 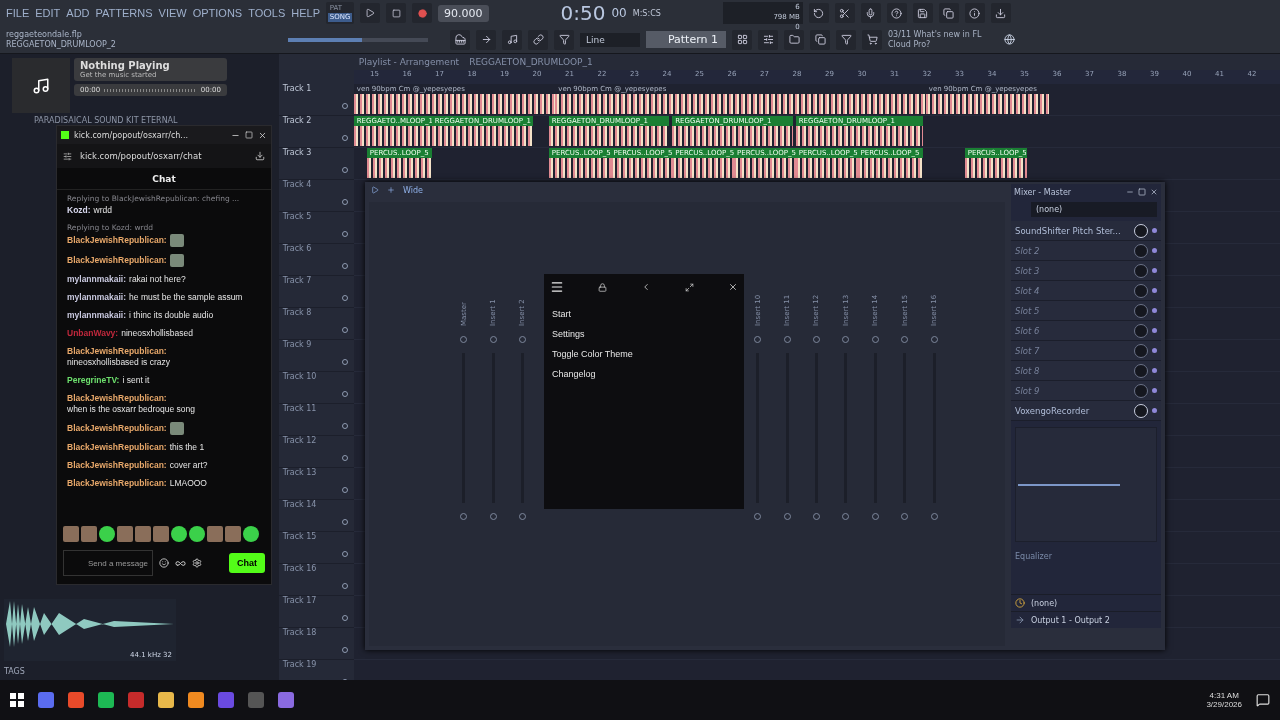 What do you see at coordinates (1086, 271) in the screenshot?
I see `effect-slot: Slot 3` at bounding box center [1086, 271].